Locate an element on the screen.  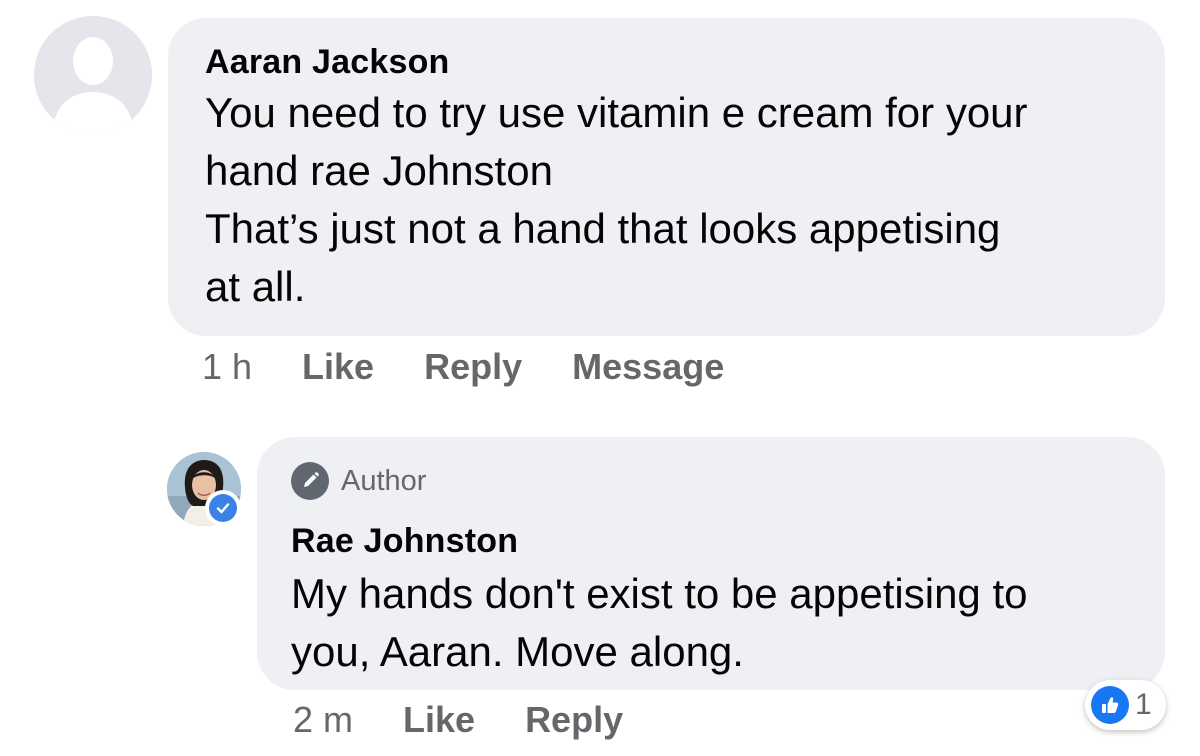
commenter-name: Rae Johnston is located at coordinates (709, 541).